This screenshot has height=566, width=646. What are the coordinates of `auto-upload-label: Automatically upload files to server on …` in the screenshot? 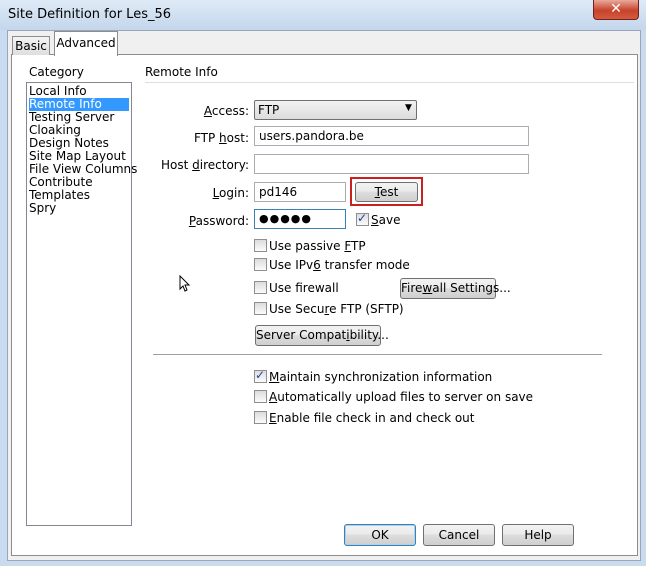 It's located at (401, 397).